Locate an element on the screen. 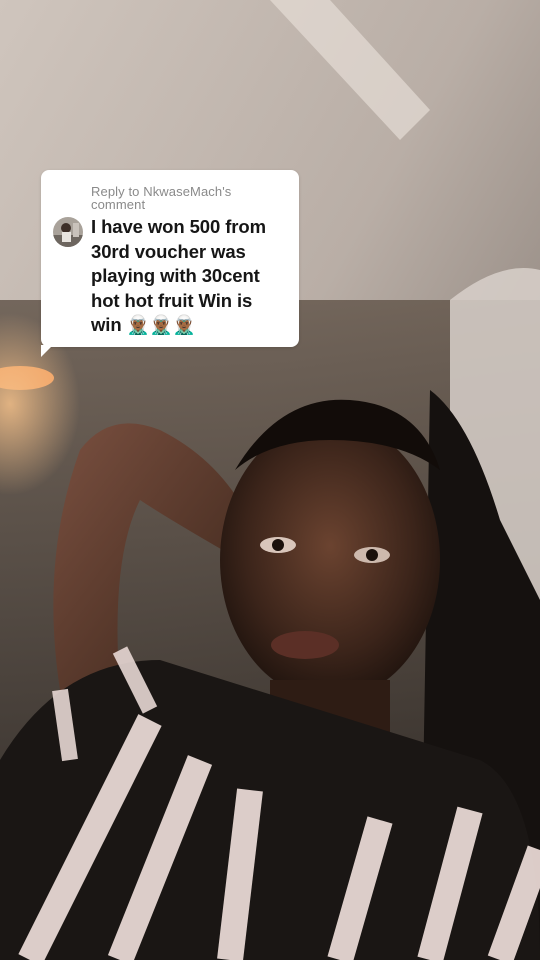 Image resolution: width=540 pixels, height=960 pixels. reply-header: Reply to NkwaseMach's comment is located at coordinates (161, 198).